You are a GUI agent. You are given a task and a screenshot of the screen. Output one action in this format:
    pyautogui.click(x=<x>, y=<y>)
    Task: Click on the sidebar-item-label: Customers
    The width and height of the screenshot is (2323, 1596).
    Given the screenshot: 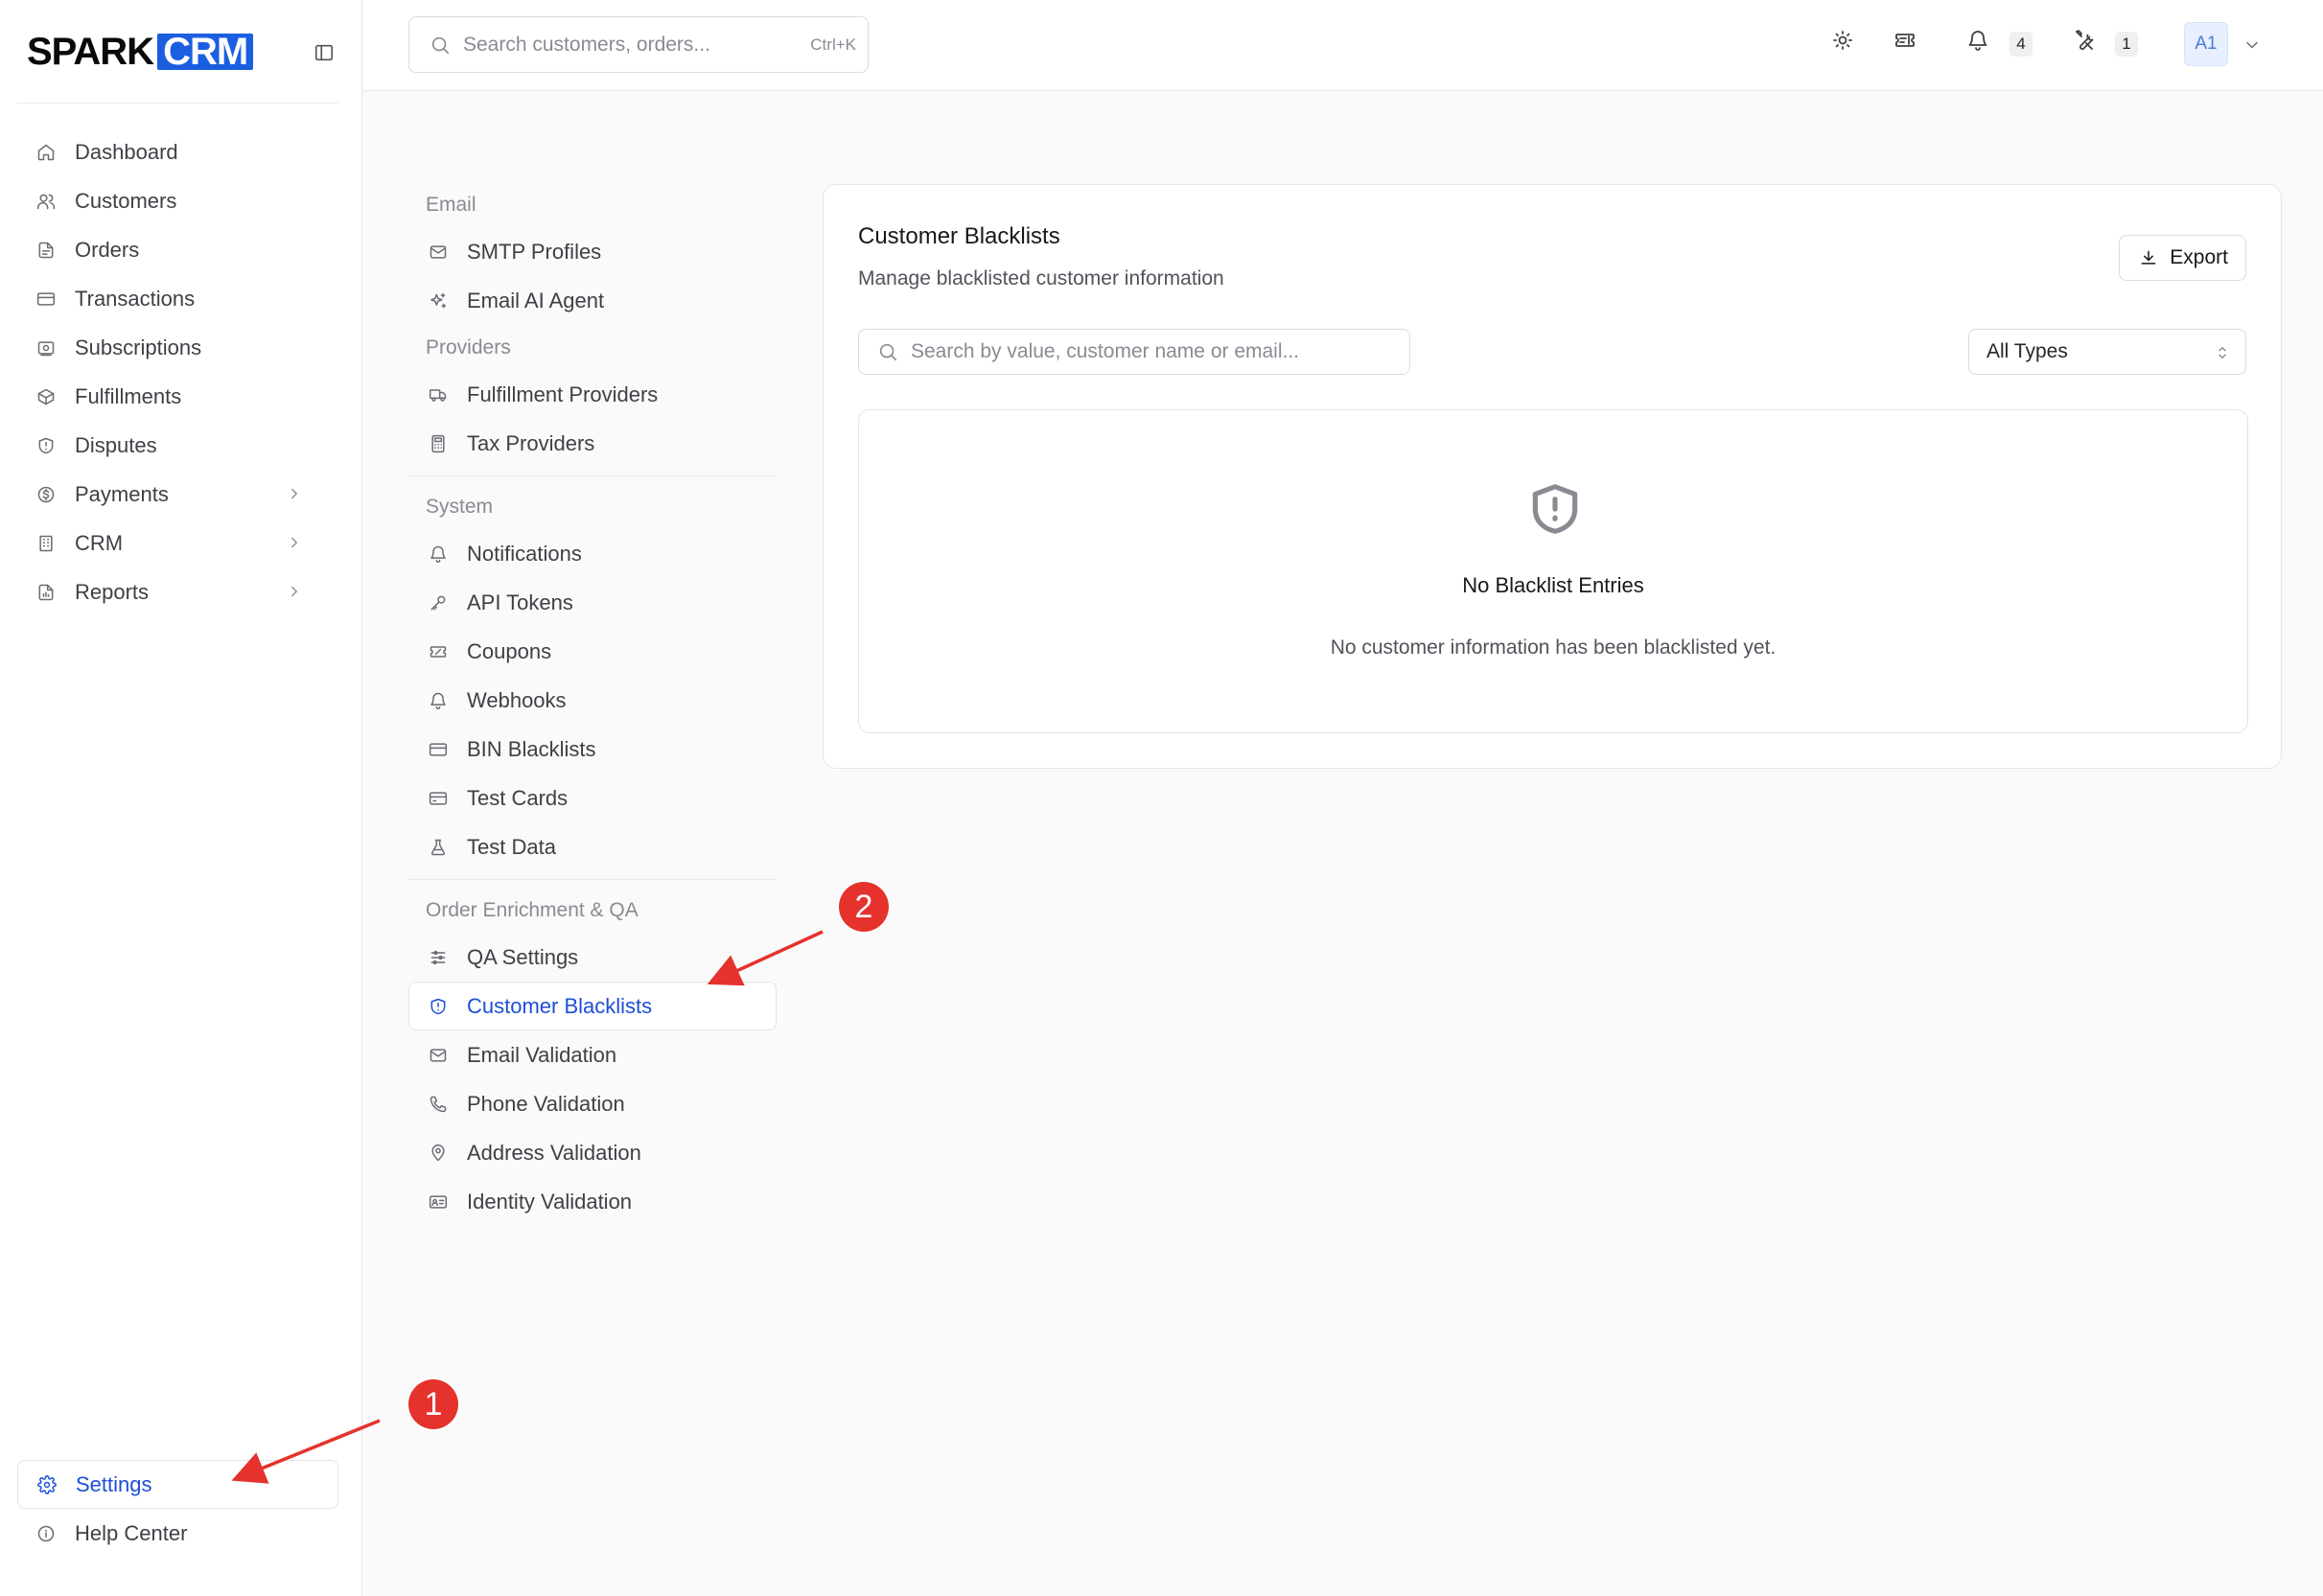 What is the action you would take?
    pyautogui.click(x=126, y=200)
    